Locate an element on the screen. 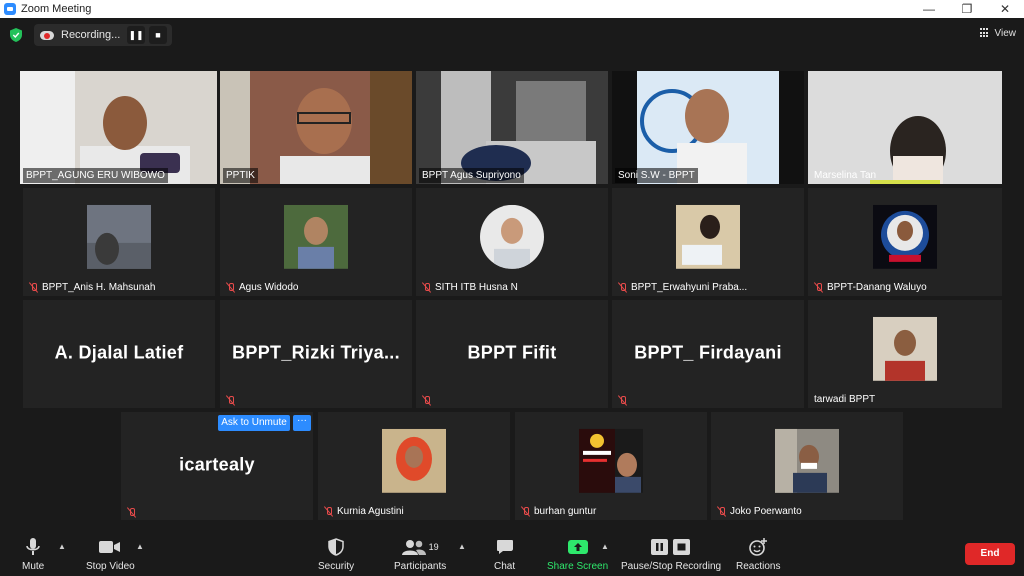 This screenshot has width=1024, height=576. microphone-icon is located at coordinates (33, 546).